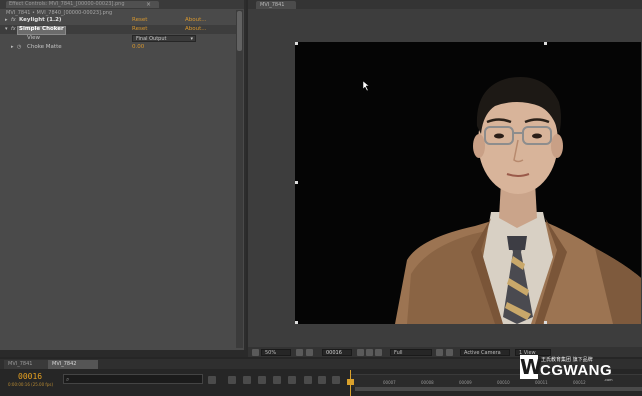 The image size is (642, 396). What do you see at coordinates (445, 4) in the screenshot?
I see `viewer-tabbar` at bounding box center [445, 4].